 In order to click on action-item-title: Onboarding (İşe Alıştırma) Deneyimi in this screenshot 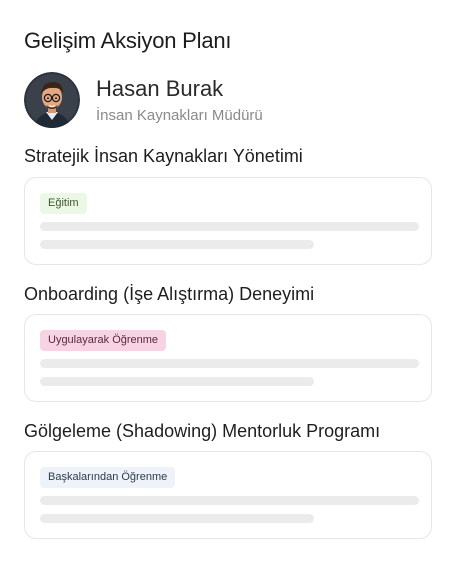, I will do `click(169, 294)`.